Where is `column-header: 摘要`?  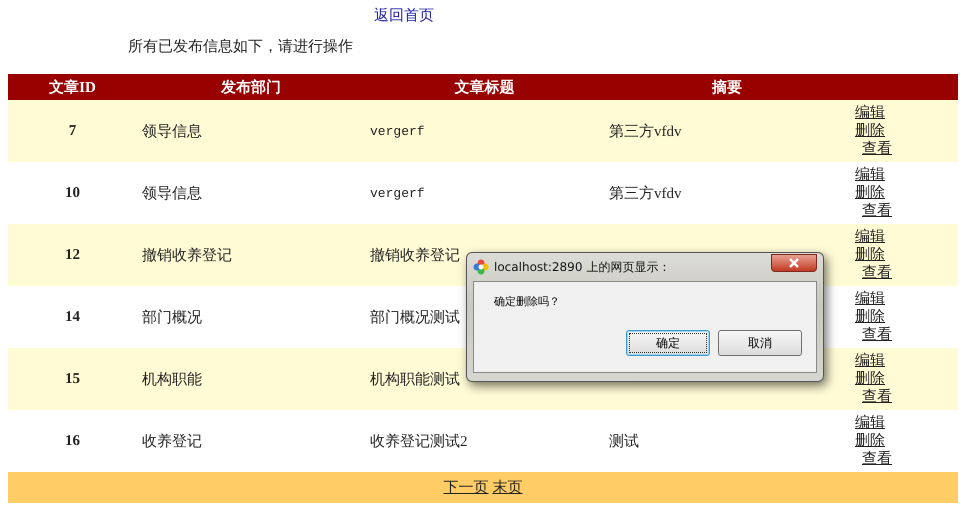 column-header: 摘要 is located at coordinates (726, 87).